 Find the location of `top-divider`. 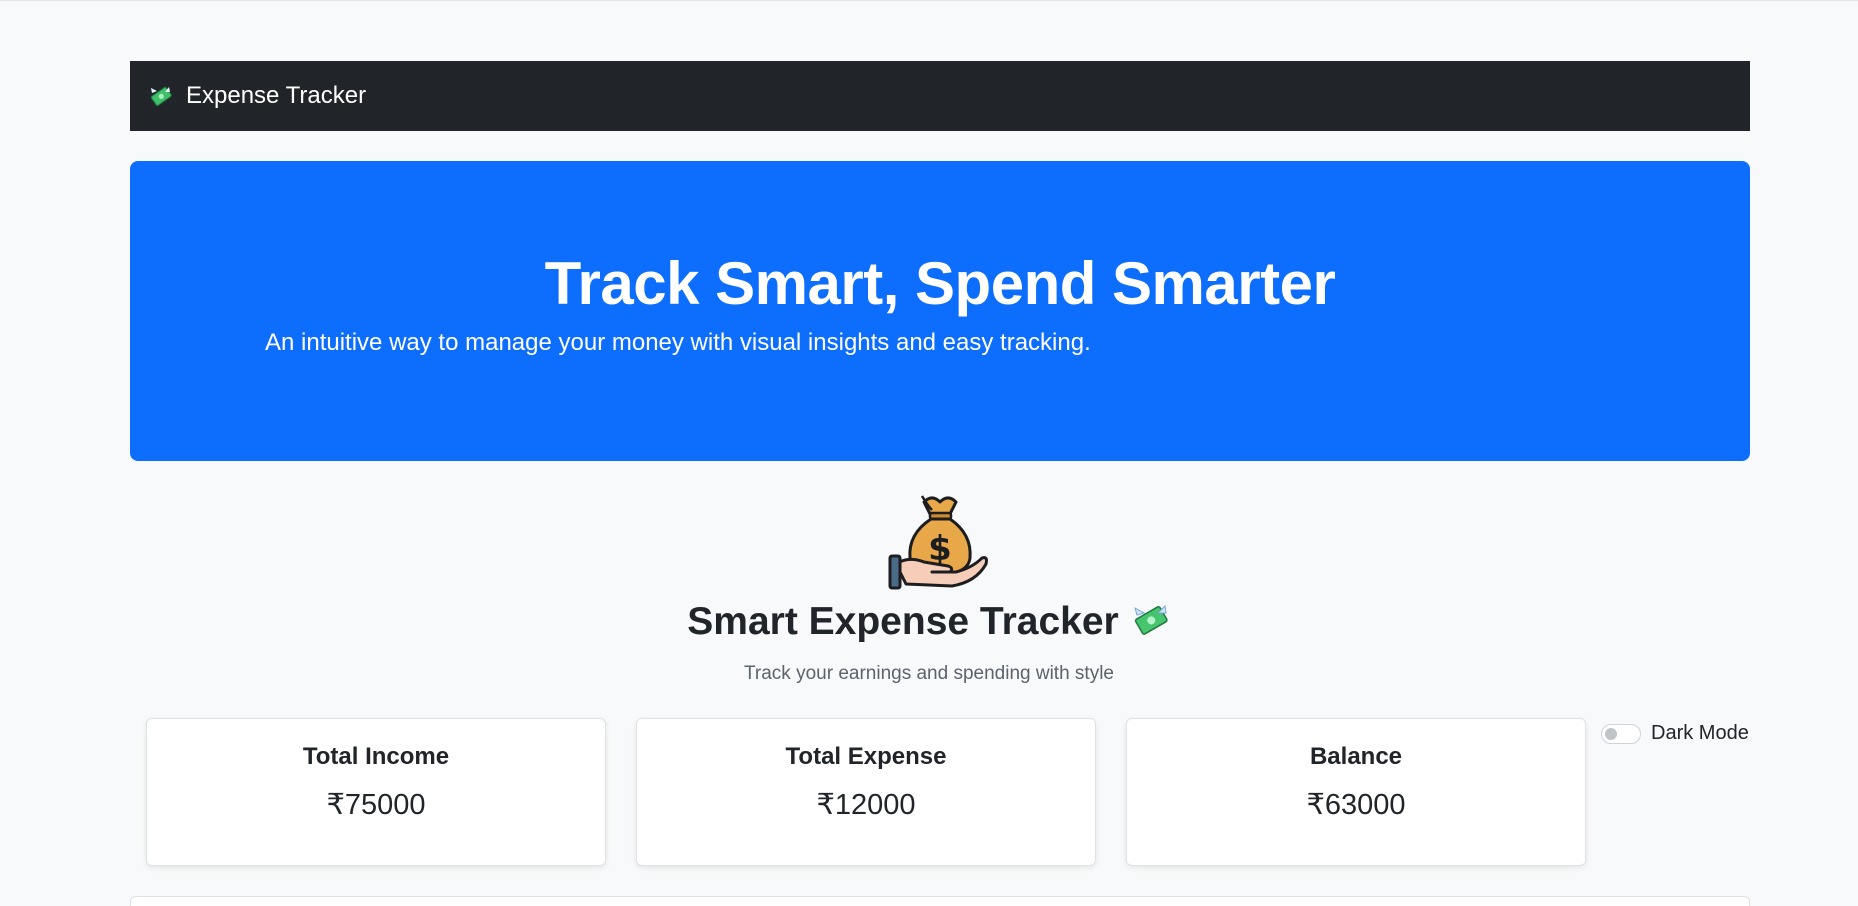

top-divider is located at coordinates (929, 0).